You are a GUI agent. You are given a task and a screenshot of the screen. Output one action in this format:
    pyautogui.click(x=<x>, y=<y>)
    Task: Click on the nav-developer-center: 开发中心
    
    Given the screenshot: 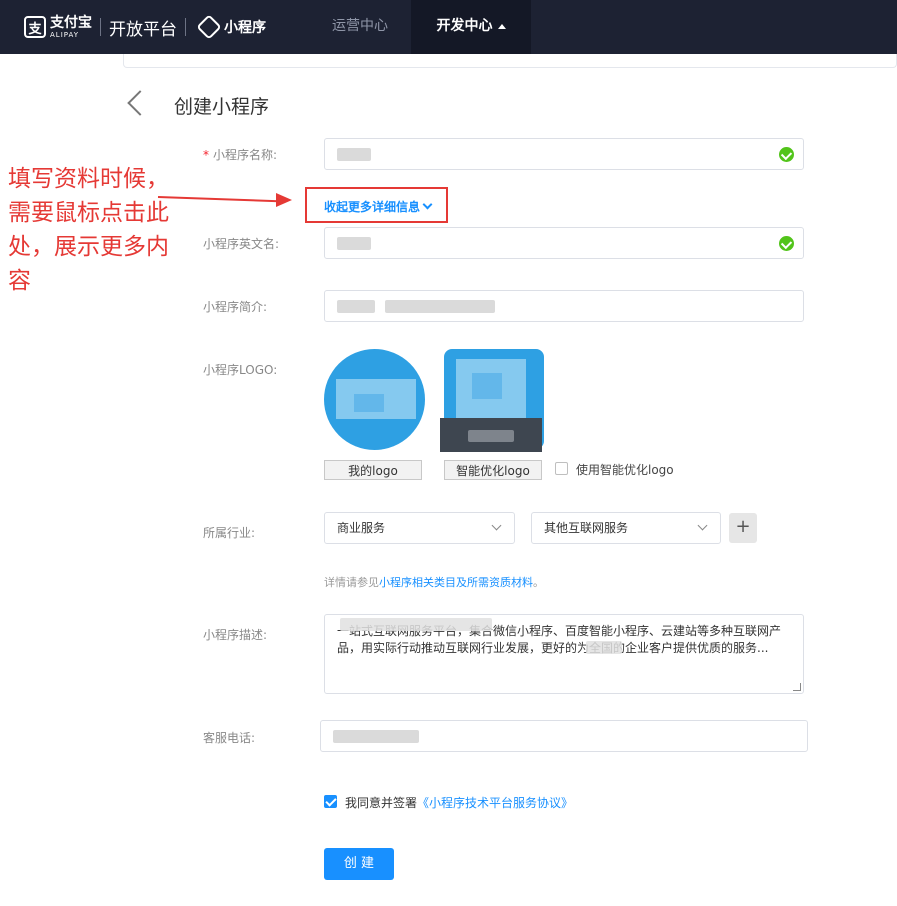 What is the action you would take?
    pyautogui.click(x=471, y=27)
    